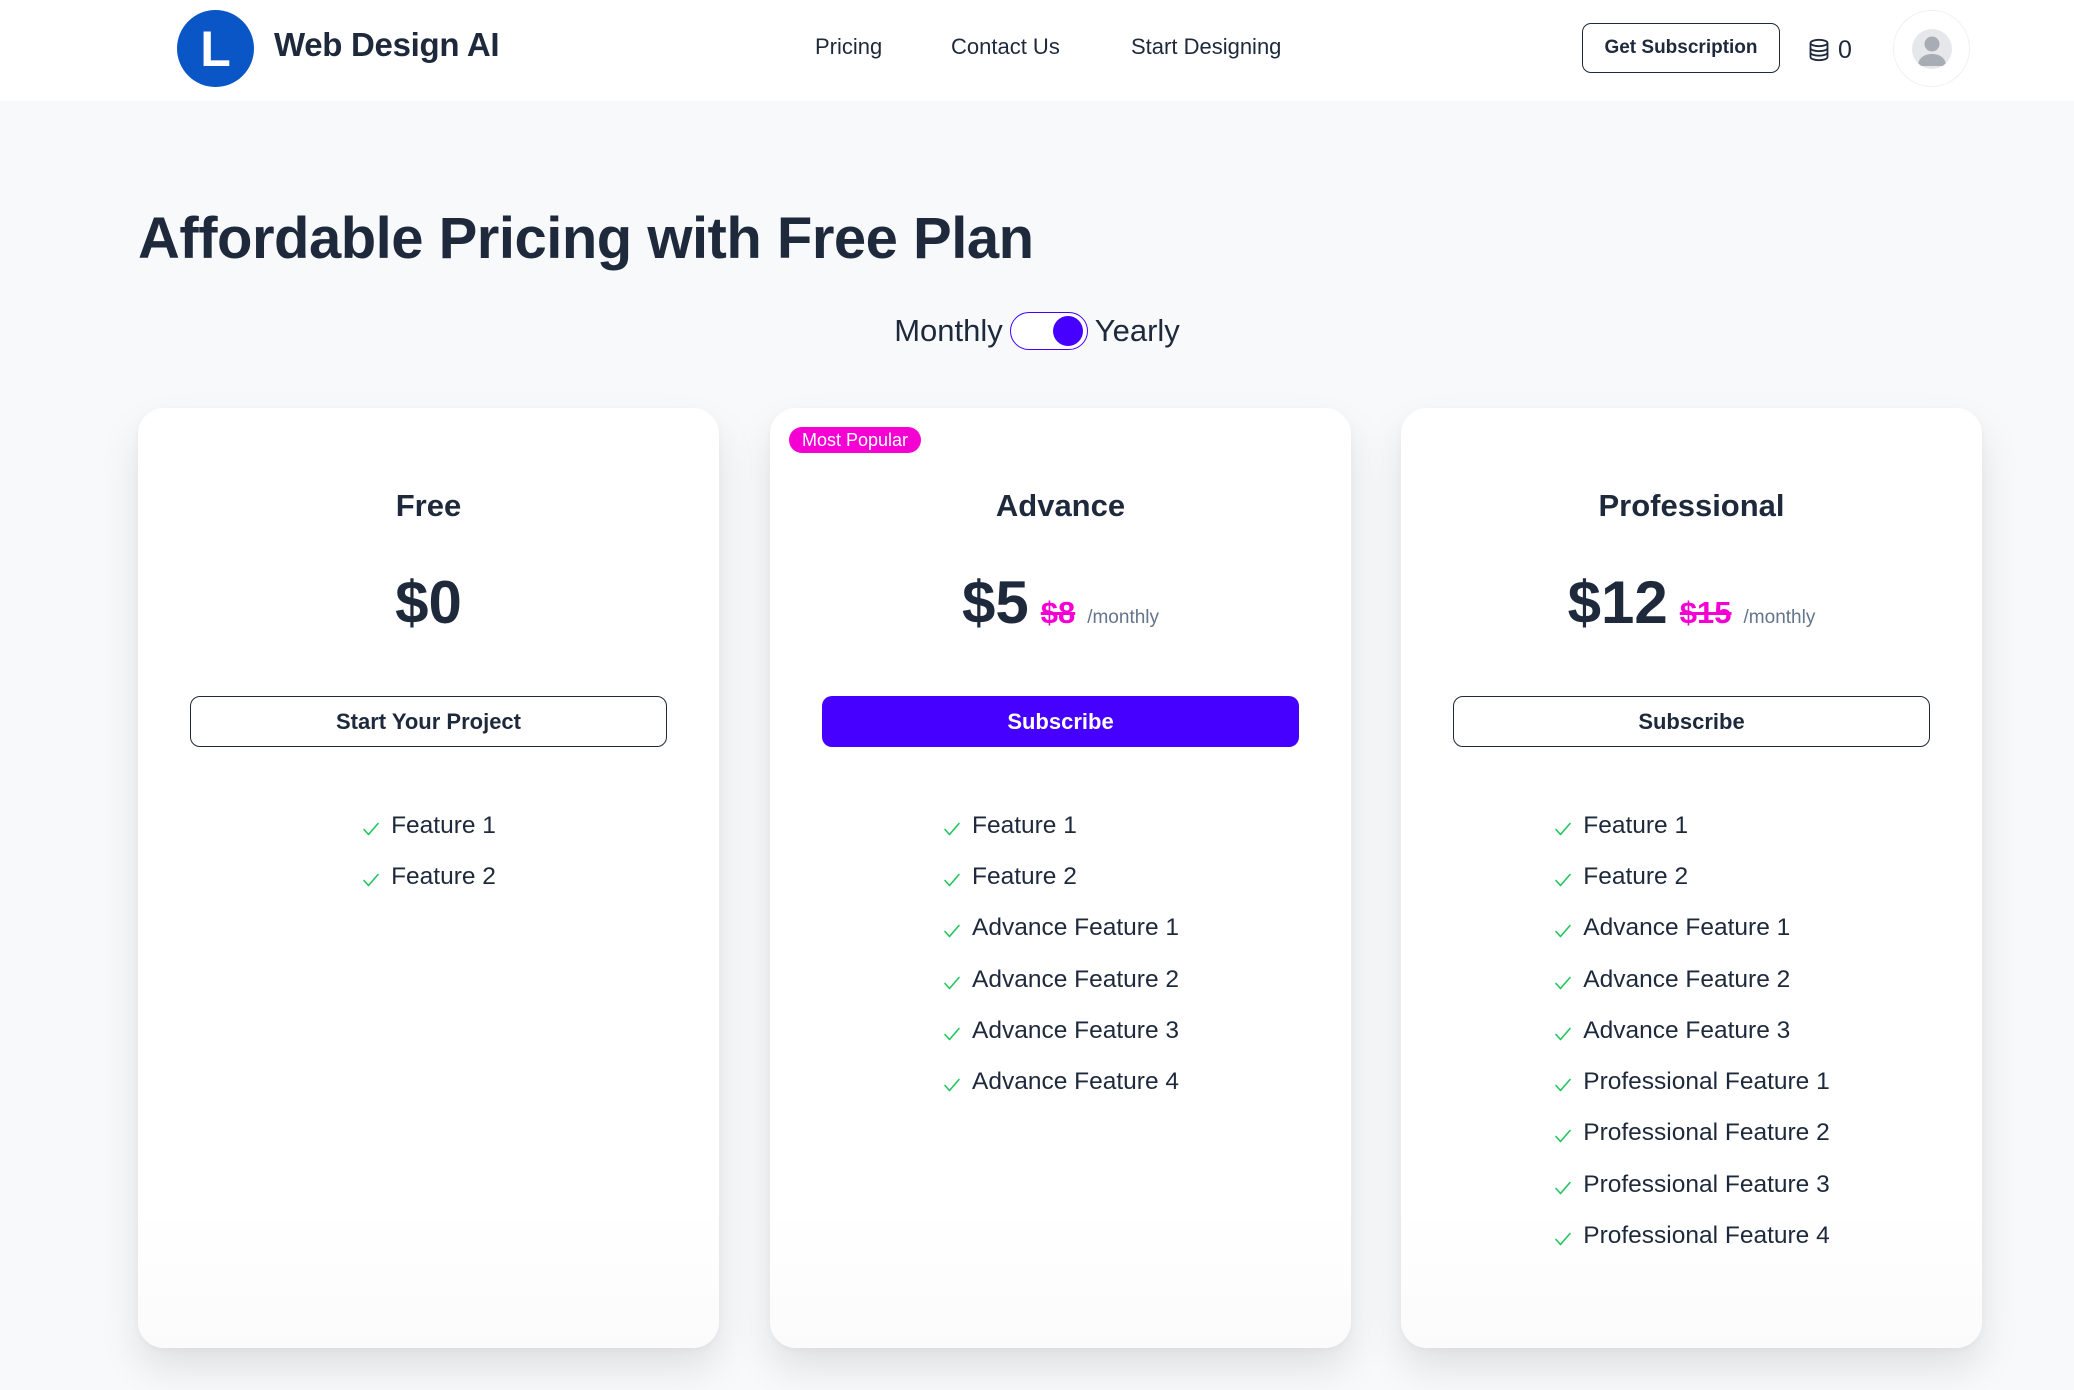 Image resolution: width=2074 pixels, height=1390 pixels. What do you see at coordinates (1706, 1184) in the screenshot?
I see `feature-label: Professional Feature 3` at bounding box center [1706, 1184].